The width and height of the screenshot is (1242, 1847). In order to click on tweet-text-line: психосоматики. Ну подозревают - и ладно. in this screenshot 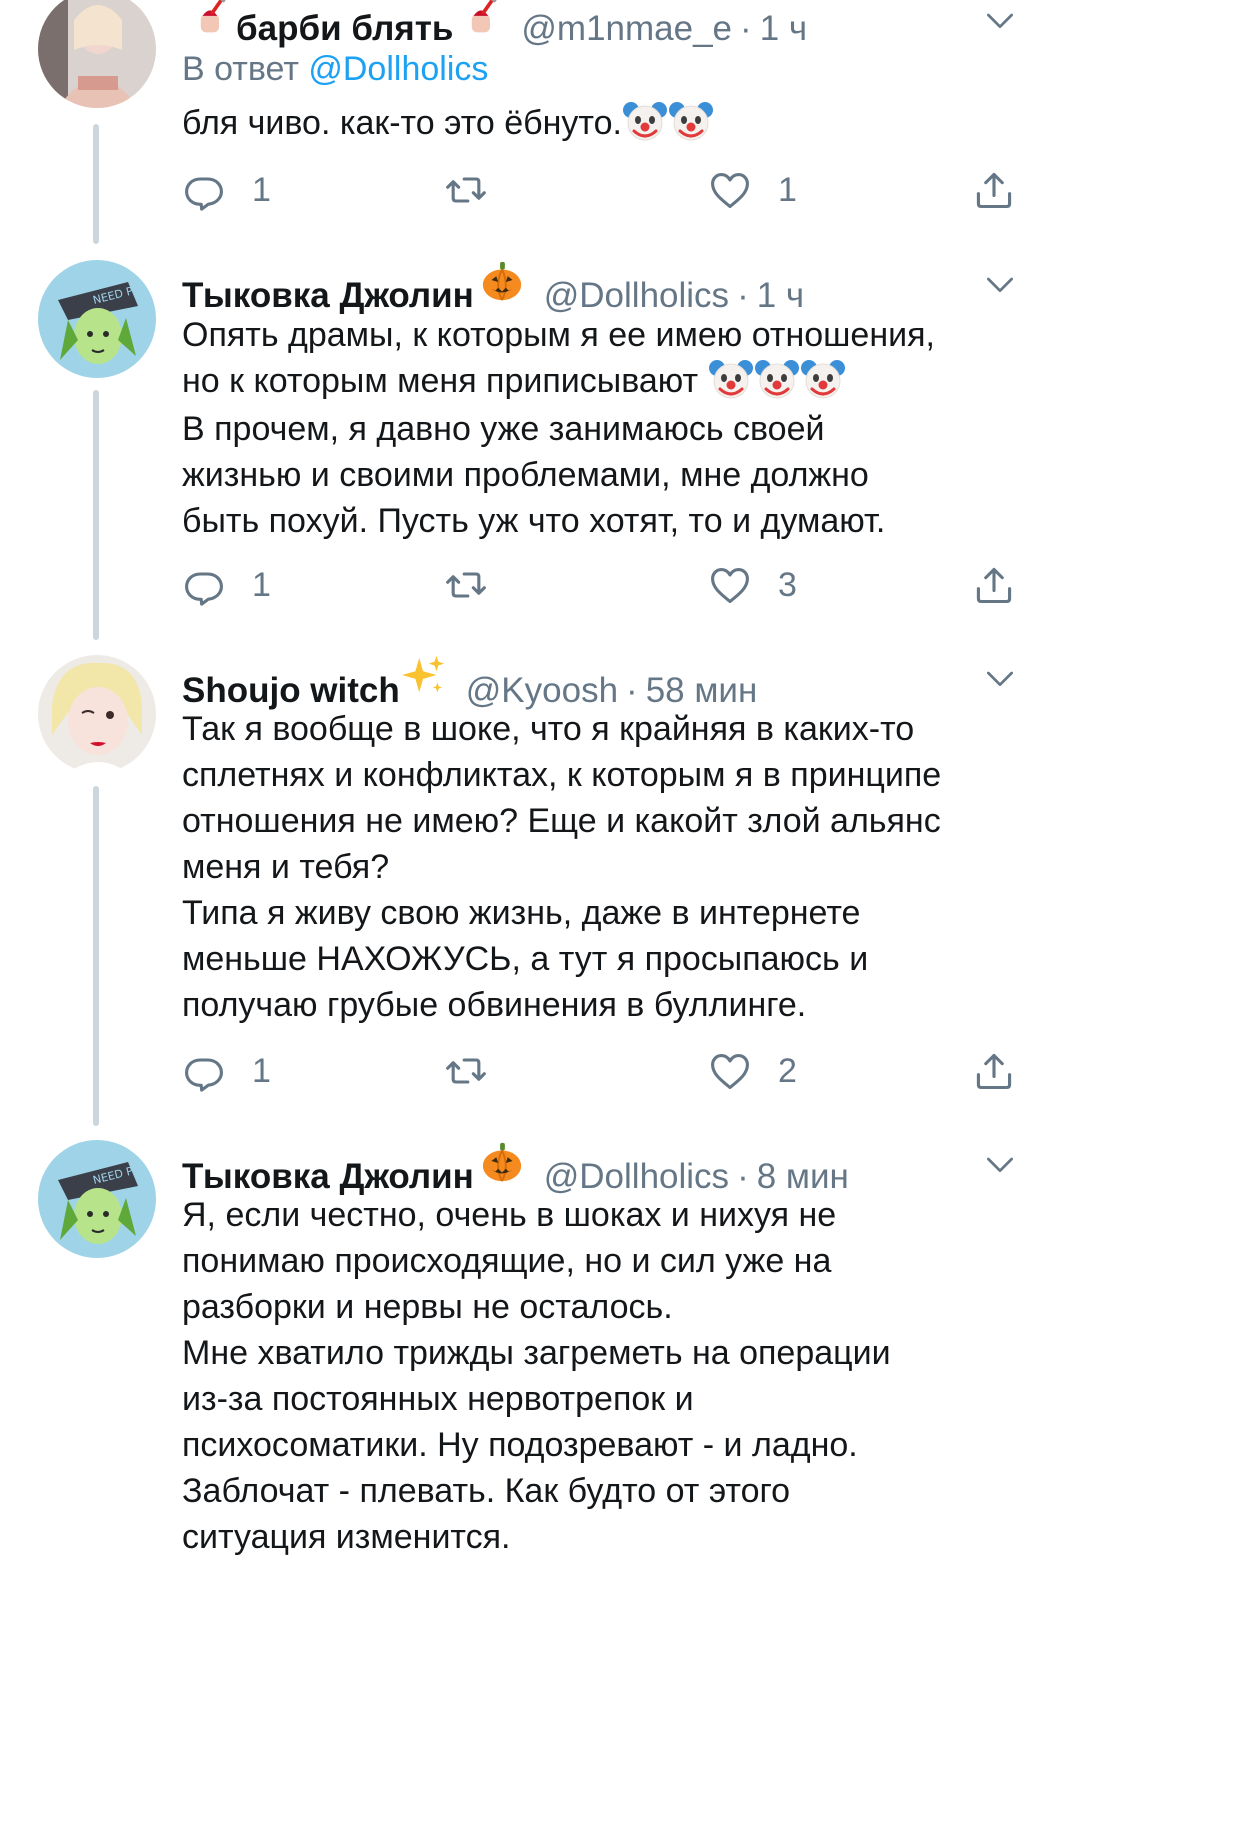, I will do `click(520, 1445)`.